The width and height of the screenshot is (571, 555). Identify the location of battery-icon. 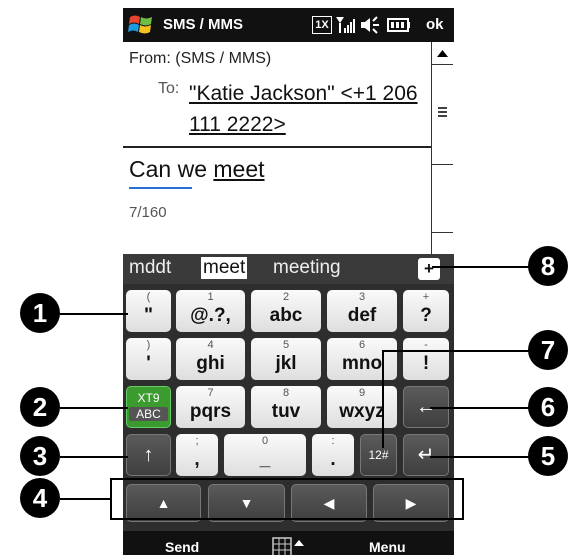
(398, 25).